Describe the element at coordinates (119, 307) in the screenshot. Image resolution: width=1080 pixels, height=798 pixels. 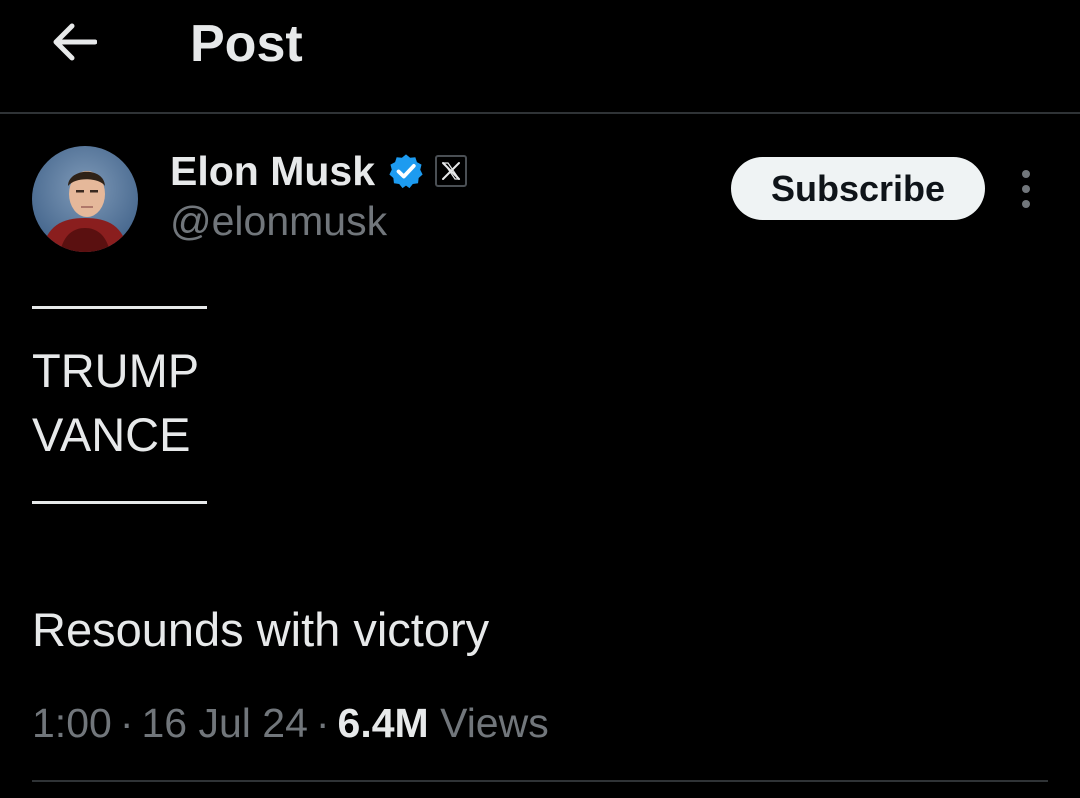
I see `post-text-rule-top` at that location.